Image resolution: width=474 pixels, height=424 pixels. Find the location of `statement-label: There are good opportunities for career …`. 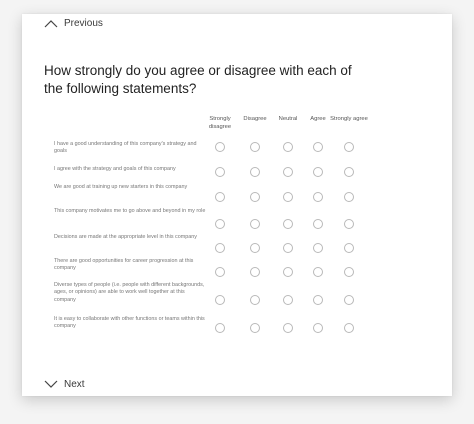

statement-label: There are good opportunities for career … is located at coordinates (124, 265).